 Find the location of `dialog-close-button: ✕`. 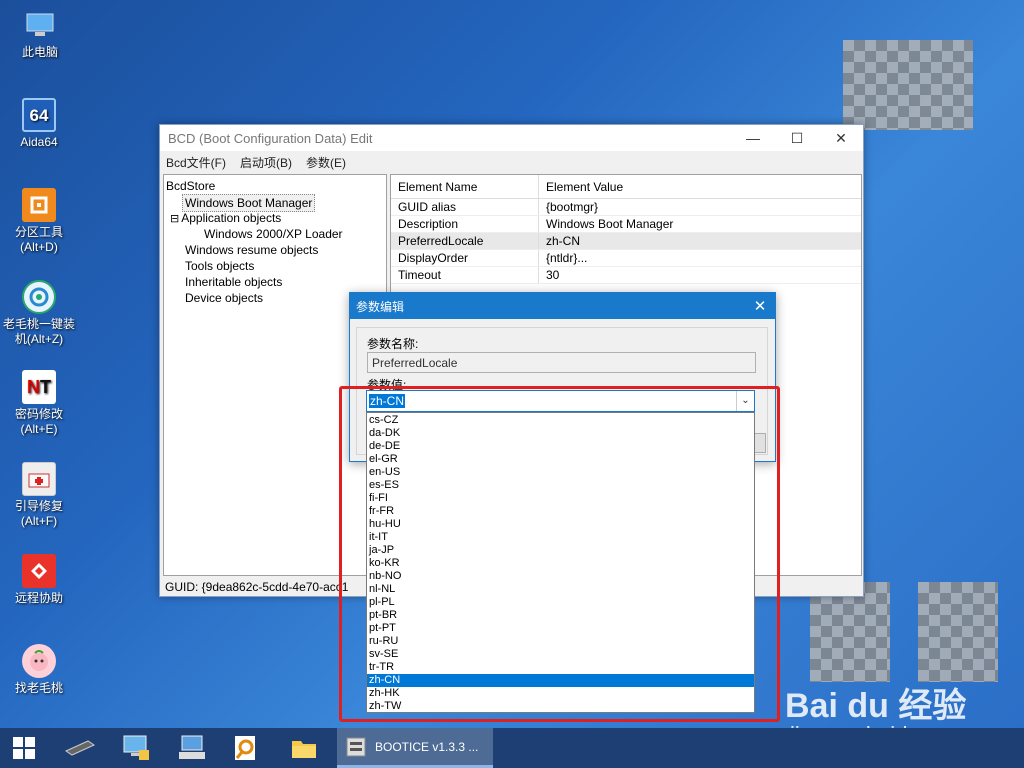

dialog-close-button: ✕ is located at coordinates (760, 306).